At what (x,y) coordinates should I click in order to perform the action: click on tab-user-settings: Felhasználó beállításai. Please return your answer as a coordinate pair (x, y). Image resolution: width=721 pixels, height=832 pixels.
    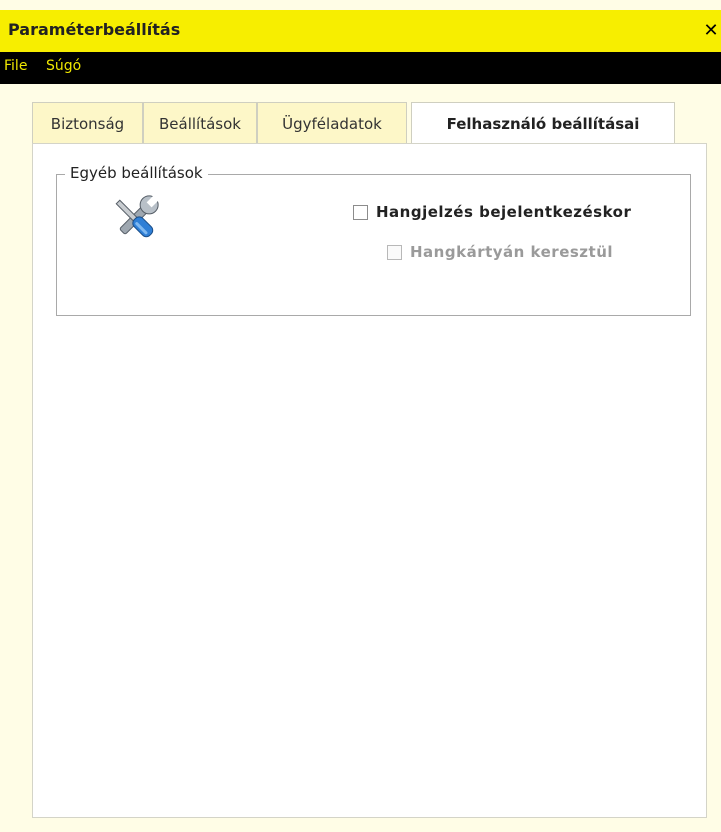
    Looking at the image, I should click on (543, 124).